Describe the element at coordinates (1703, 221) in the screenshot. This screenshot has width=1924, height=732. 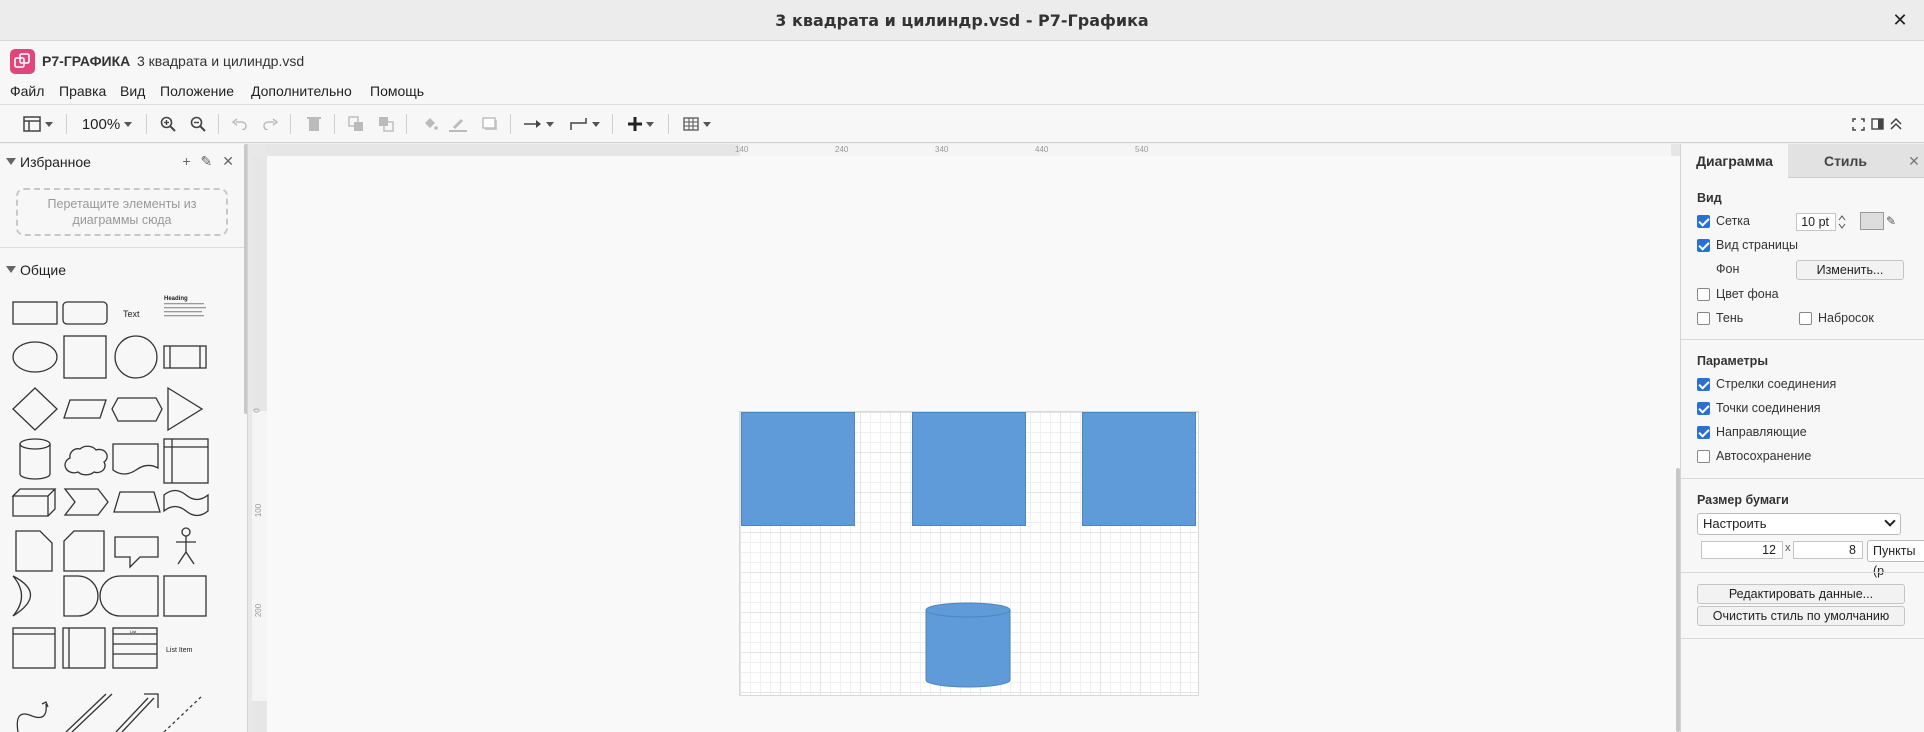
I see `grid-checkbox` at that location.